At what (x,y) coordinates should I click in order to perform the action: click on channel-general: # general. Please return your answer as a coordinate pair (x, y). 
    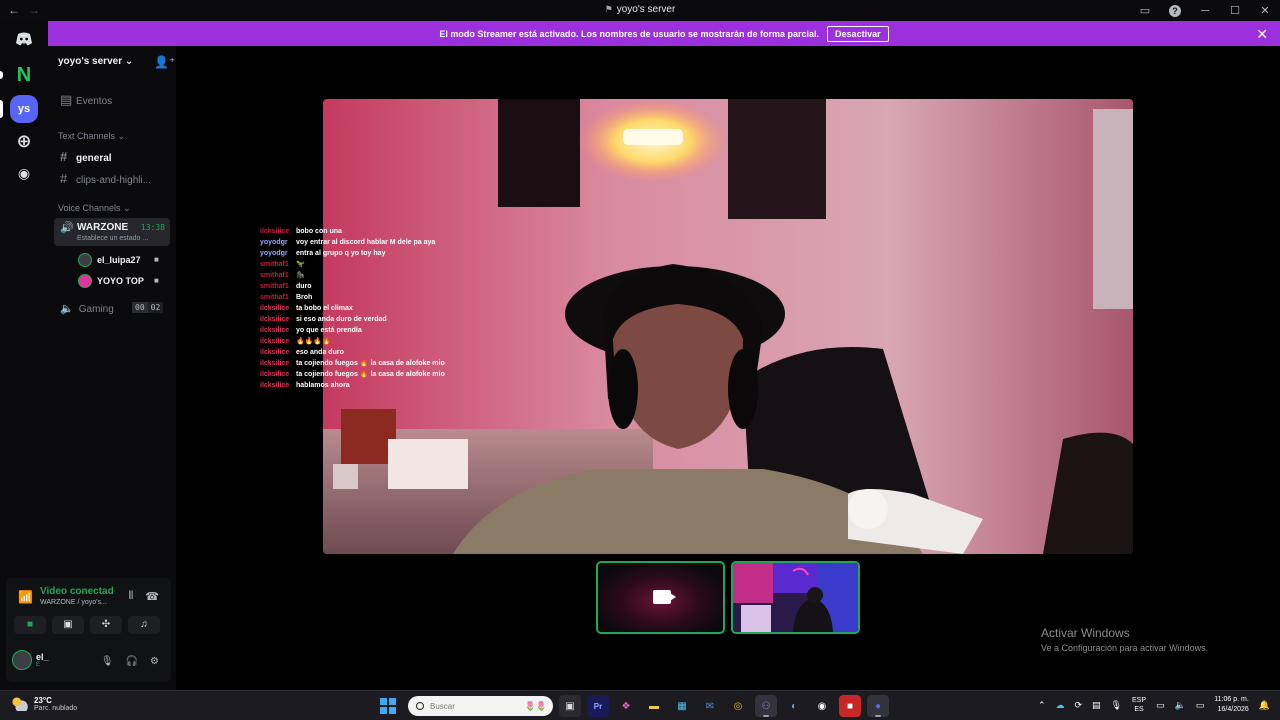
    Looking at the image, I should click on (86, 156).